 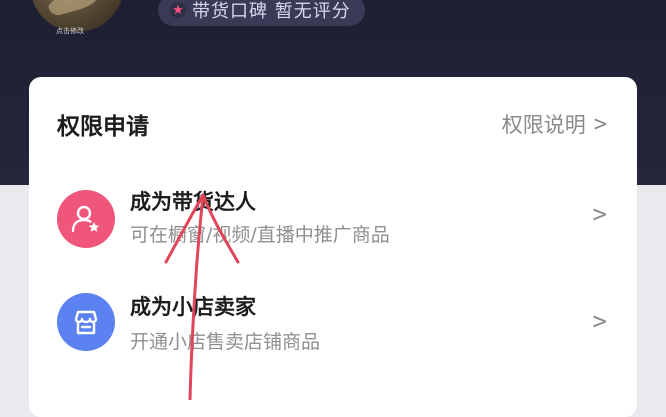 I want to click on permissions-explain-link: 权限说明 >, so click(x=554, y=124).